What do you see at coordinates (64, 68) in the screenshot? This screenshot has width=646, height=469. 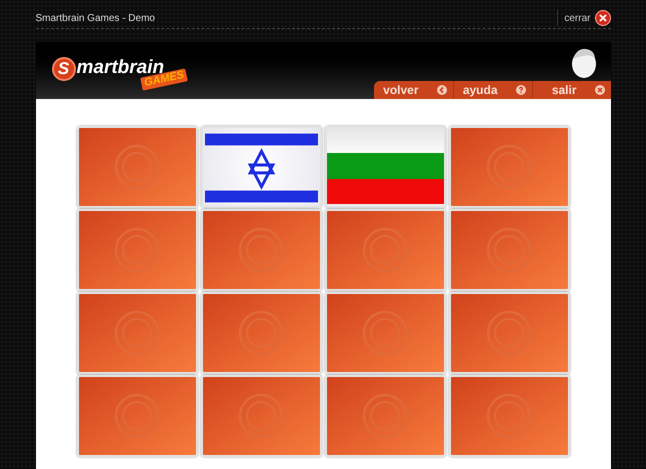 I see `logo-initial: S` at bounding box center [64, 68].